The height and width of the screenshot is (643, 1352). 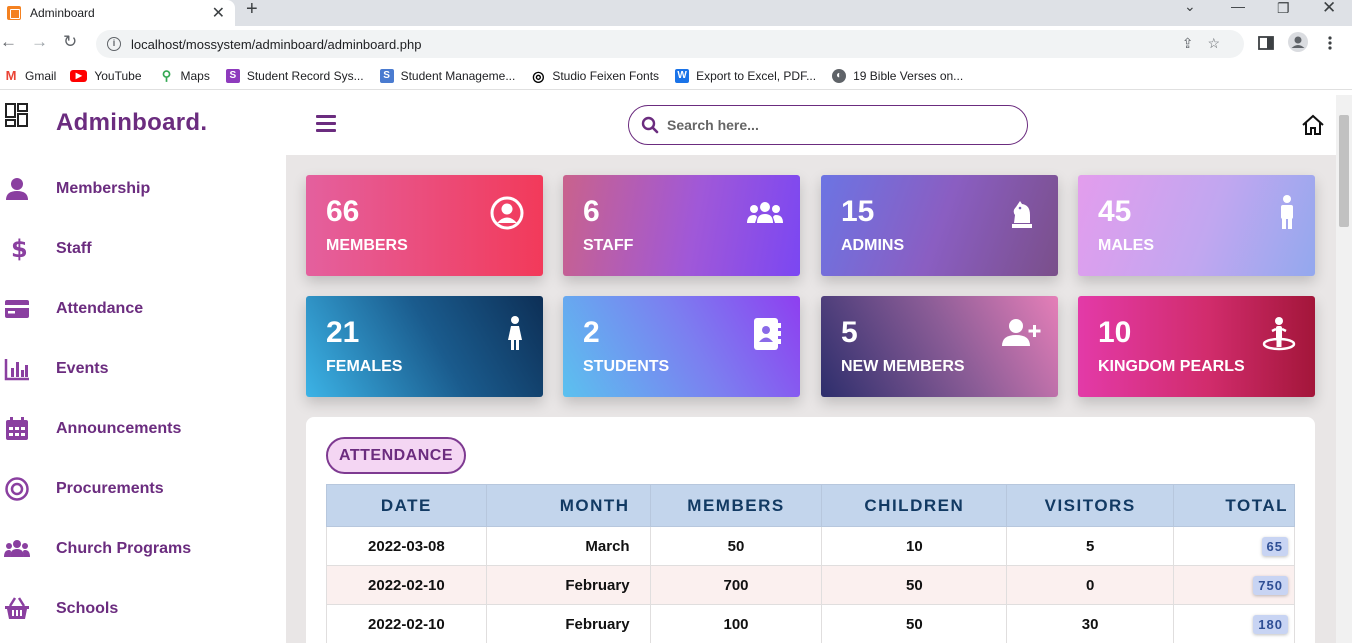 What do you see at coordinates (837, 125) in the screenshot?
I see `search-input` at bounding box center [837, 125].